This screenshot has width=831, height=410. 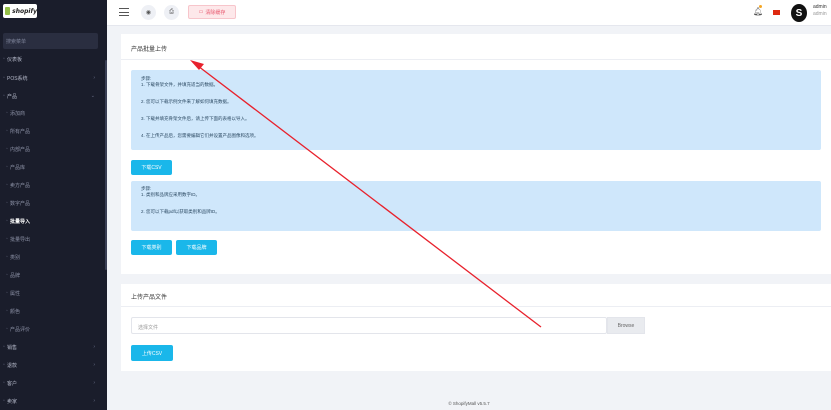 I want to click on instruction-step: 3. 下载并填充骨架文件后，请上传下面的表格以导入。, so click(x=195, y=118).